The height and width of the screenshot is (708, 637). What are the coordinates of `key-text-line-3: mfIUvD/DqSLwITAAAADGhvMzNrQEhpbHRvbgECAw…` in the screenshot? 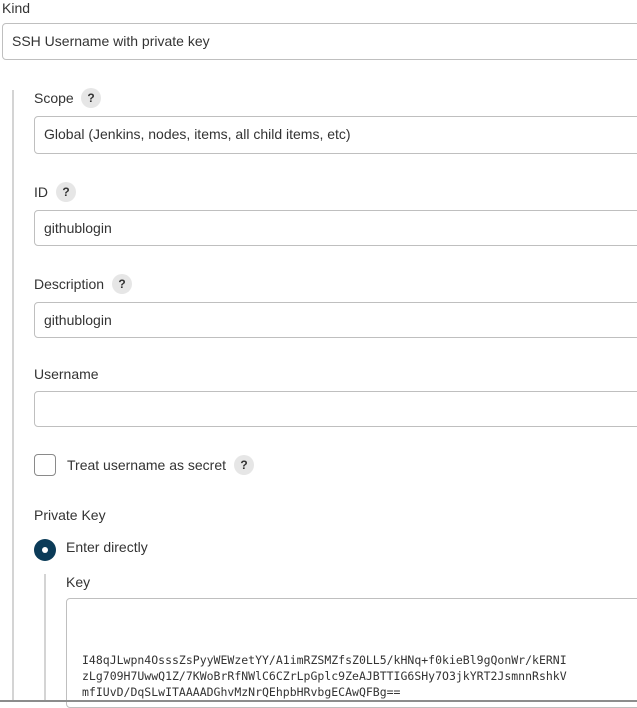 It's located at (241, 692).